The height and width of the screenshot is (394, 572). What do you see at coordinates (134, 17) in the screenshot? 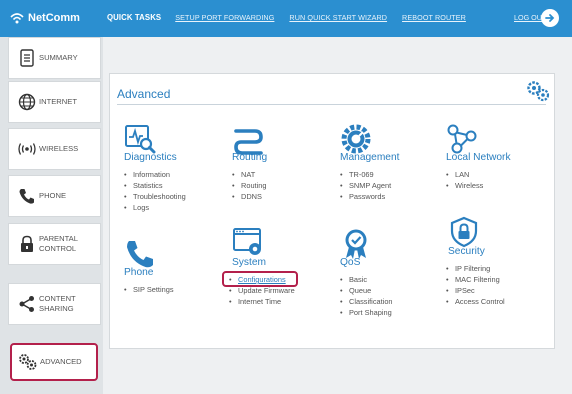
I see `quick-tasks-label: QUICK TASKS` at bounding box center [134, 17].